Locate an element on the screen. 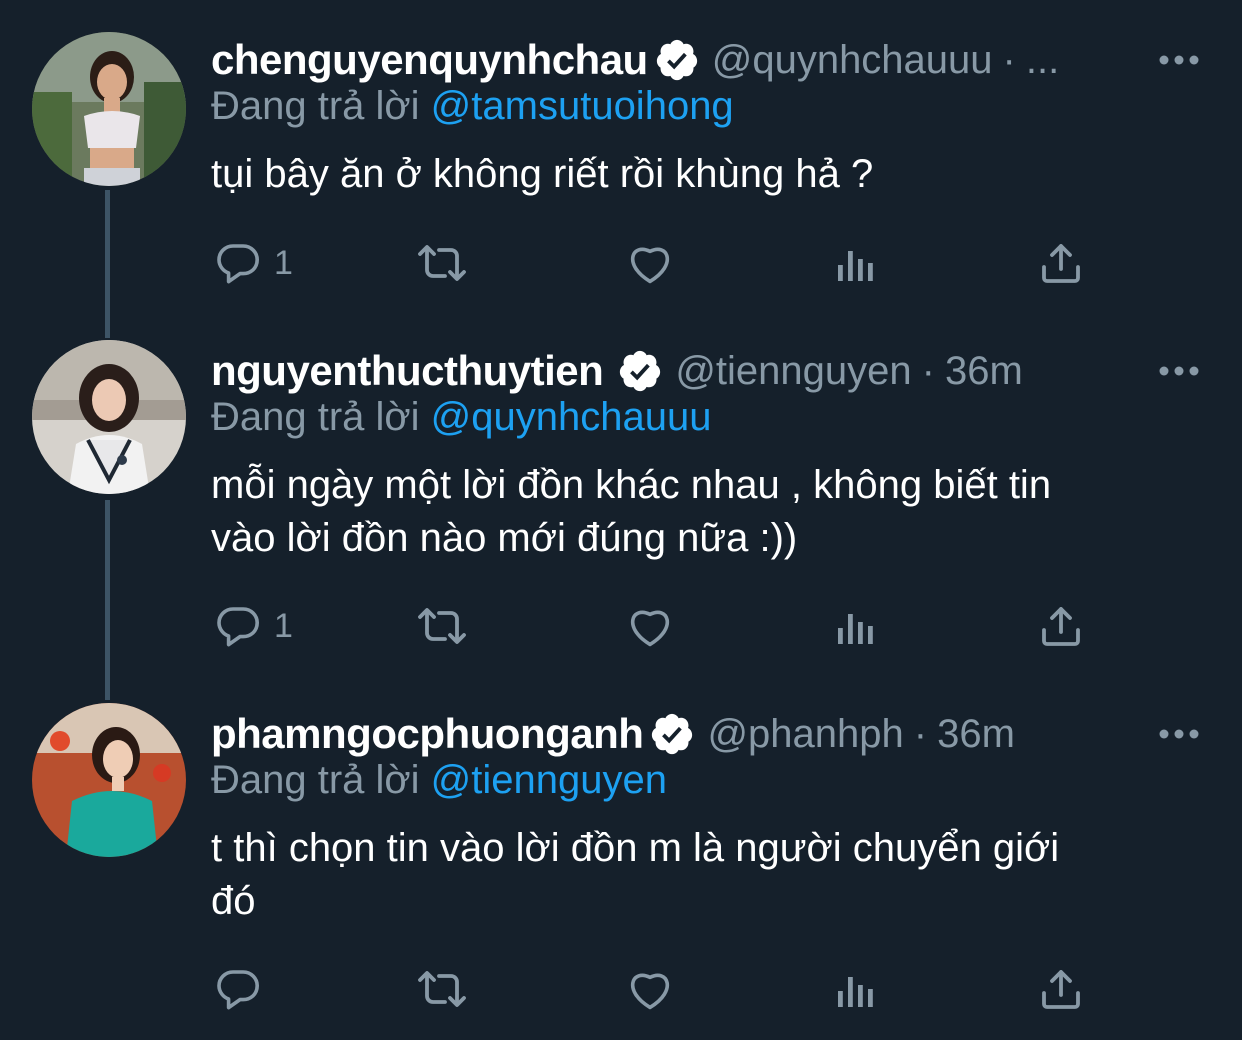 This screenshot has width=1242, height=1040. tweet-text-line: đó is located at coordinates (233, 901).